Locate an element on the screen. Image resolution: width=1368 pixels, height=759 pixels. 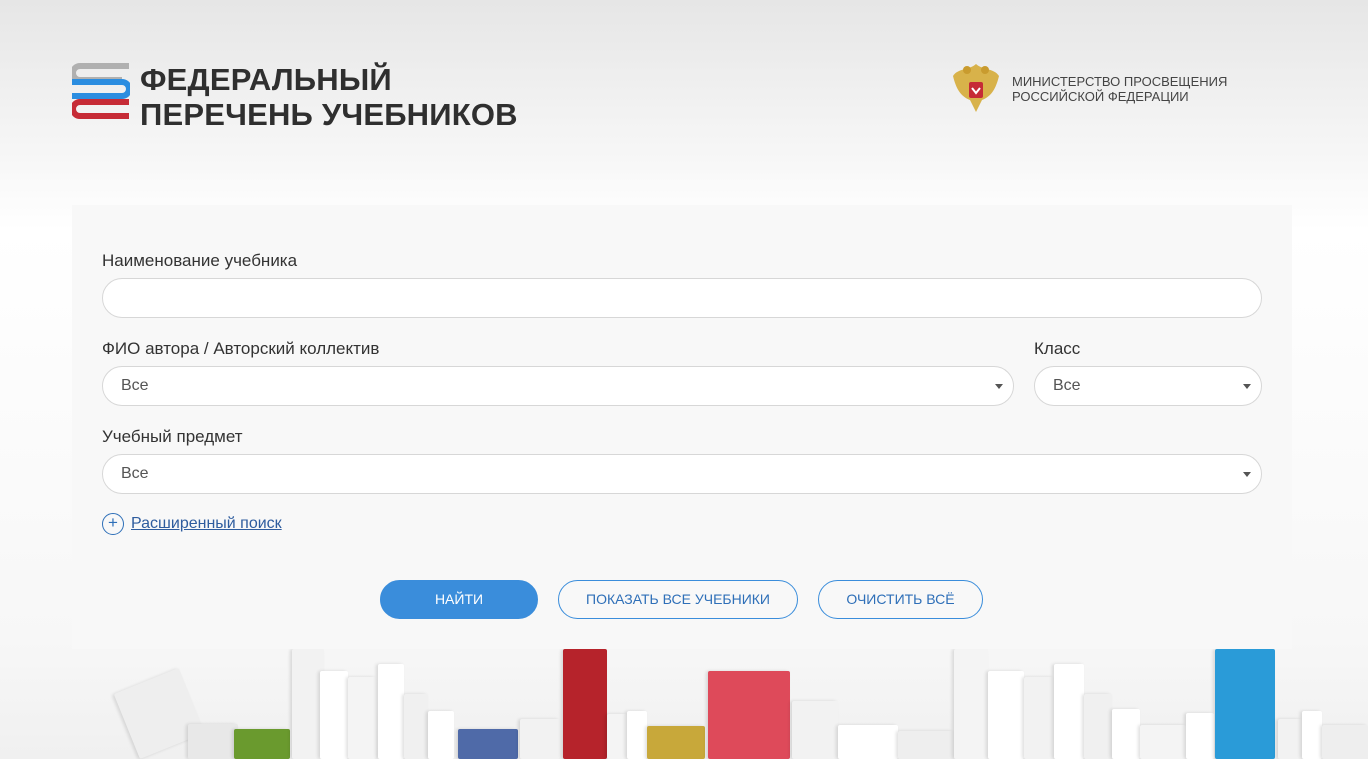
grade-select: Все is located at coordinates (1148, 386).